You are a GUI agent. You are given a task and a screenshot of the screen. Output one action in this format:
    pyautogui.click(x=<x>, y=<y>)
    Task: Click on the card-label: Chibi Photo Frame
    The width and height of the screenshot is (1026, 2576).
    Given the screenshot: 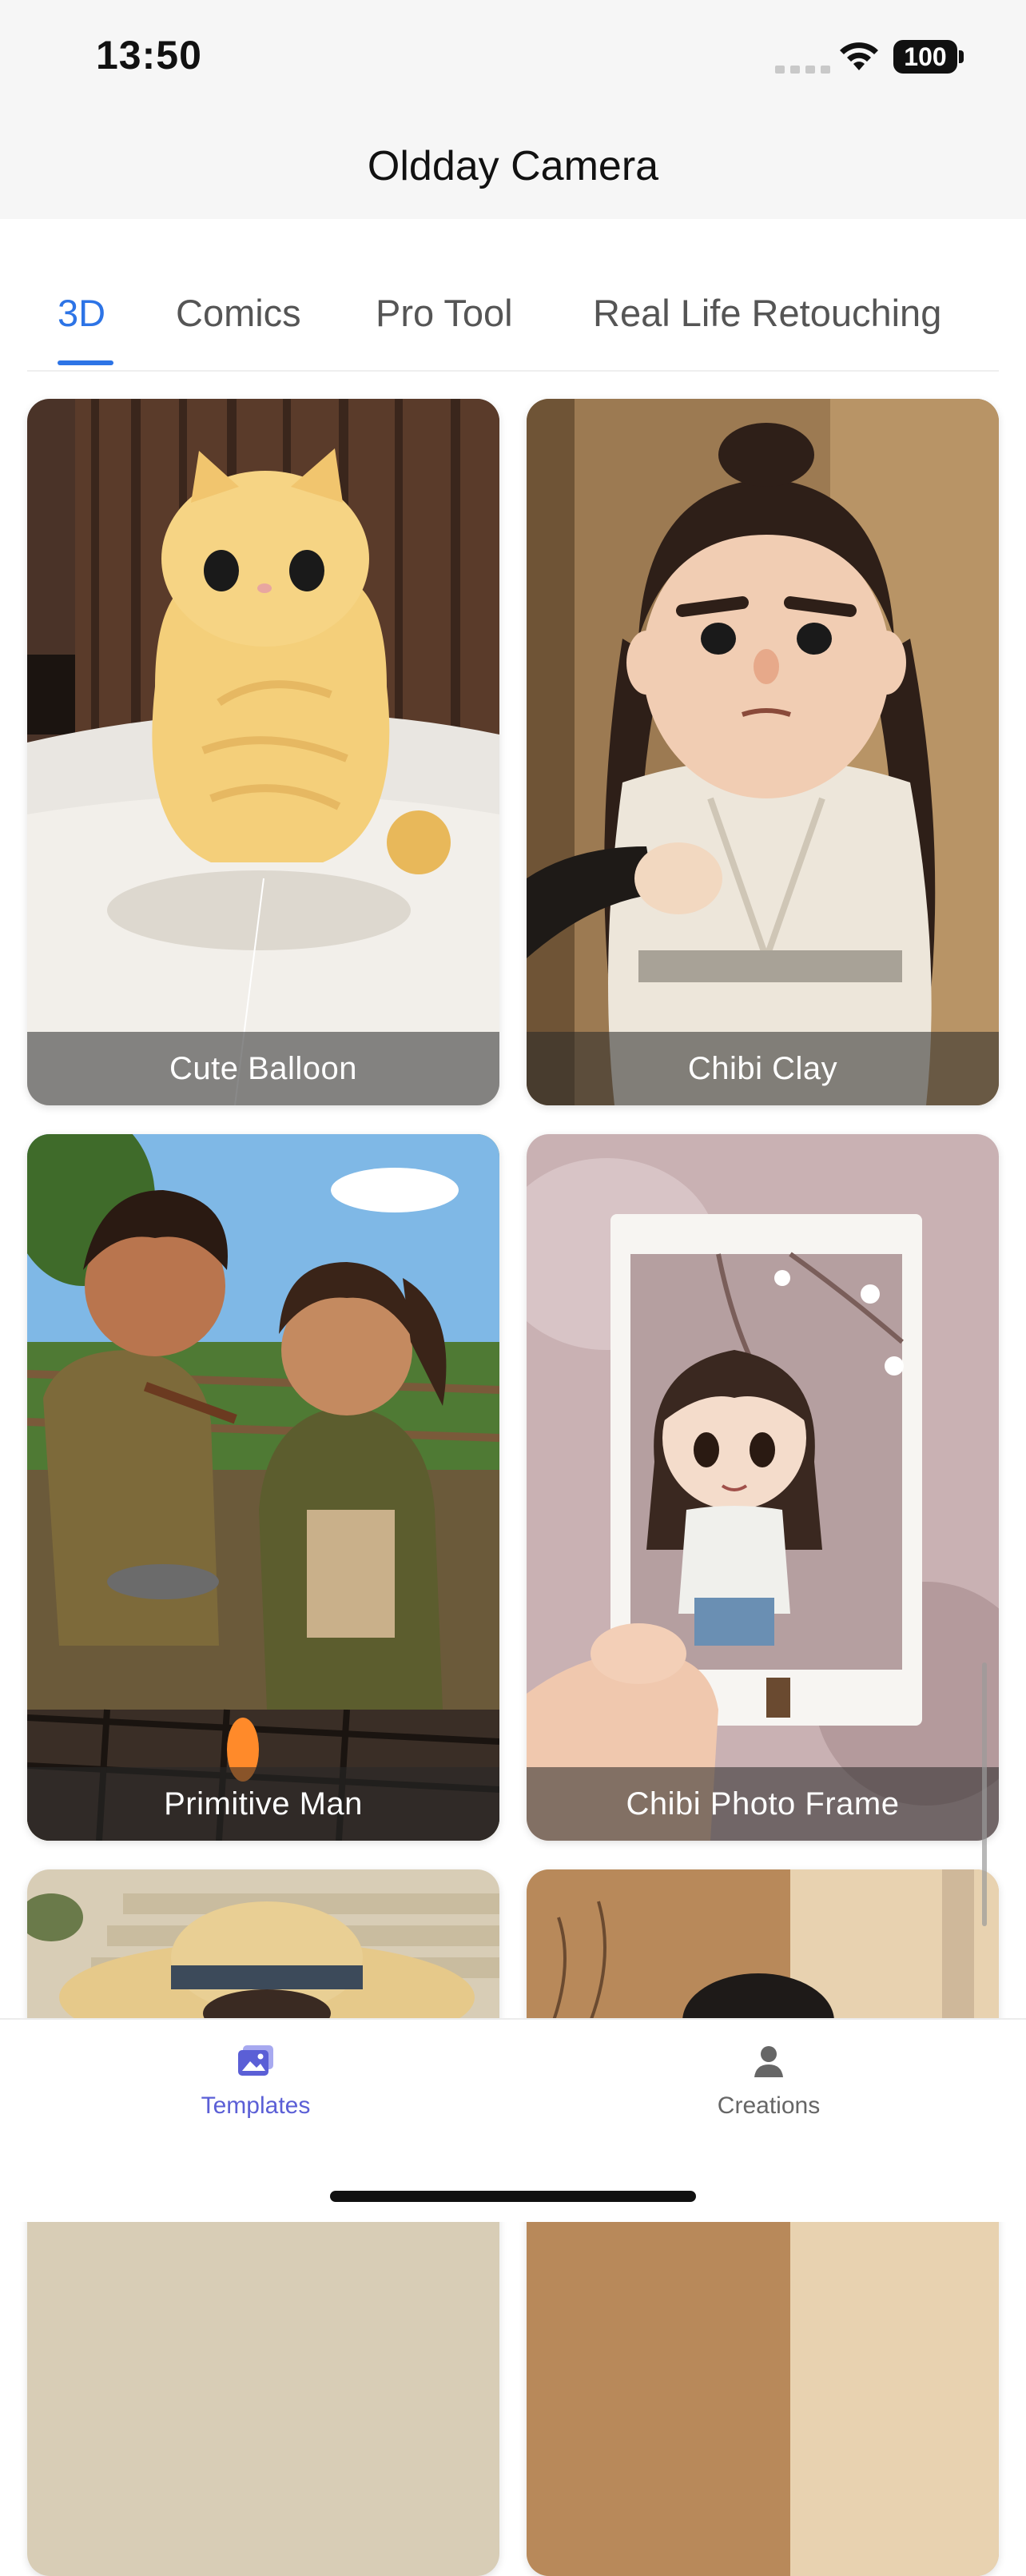 What is the action you would take?
    pyautogui.click(x=763, y=1804)
    